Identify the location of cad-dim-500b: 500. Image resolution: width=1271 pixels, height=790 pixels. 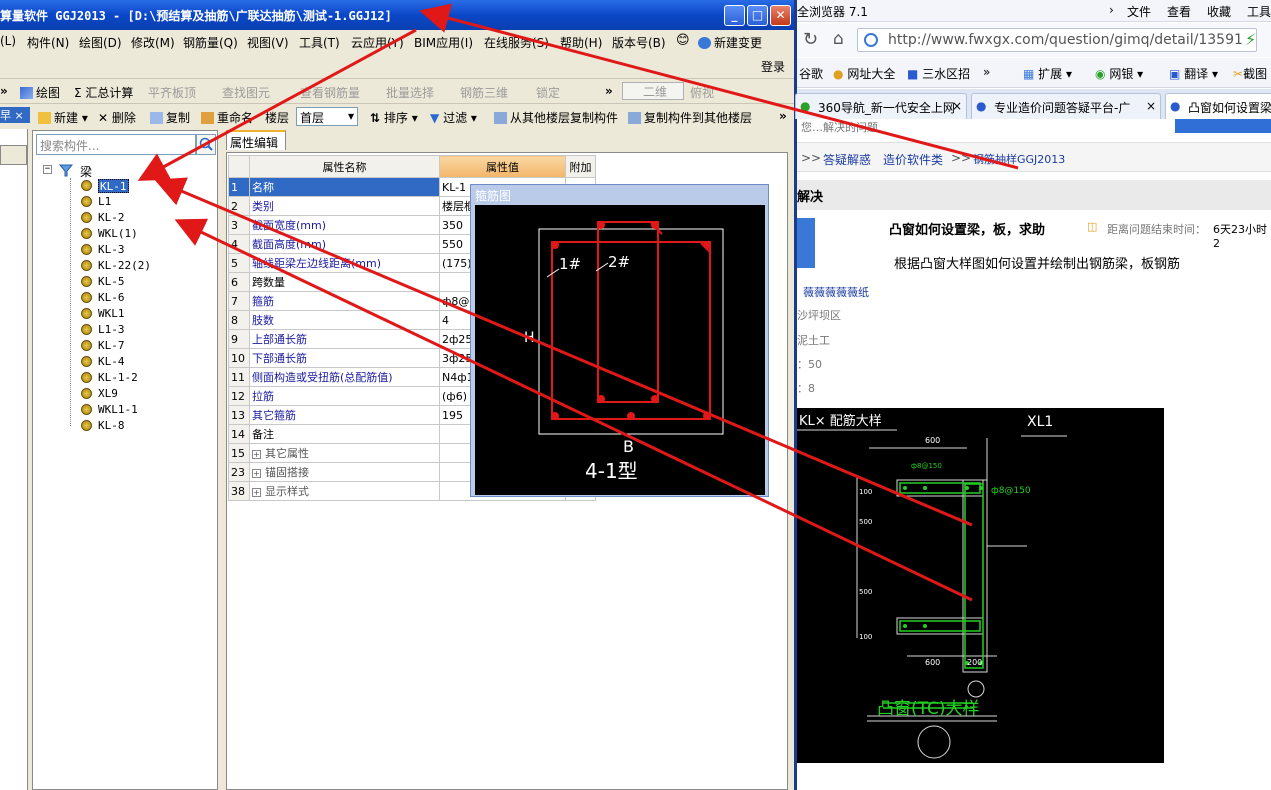
(866, 592).